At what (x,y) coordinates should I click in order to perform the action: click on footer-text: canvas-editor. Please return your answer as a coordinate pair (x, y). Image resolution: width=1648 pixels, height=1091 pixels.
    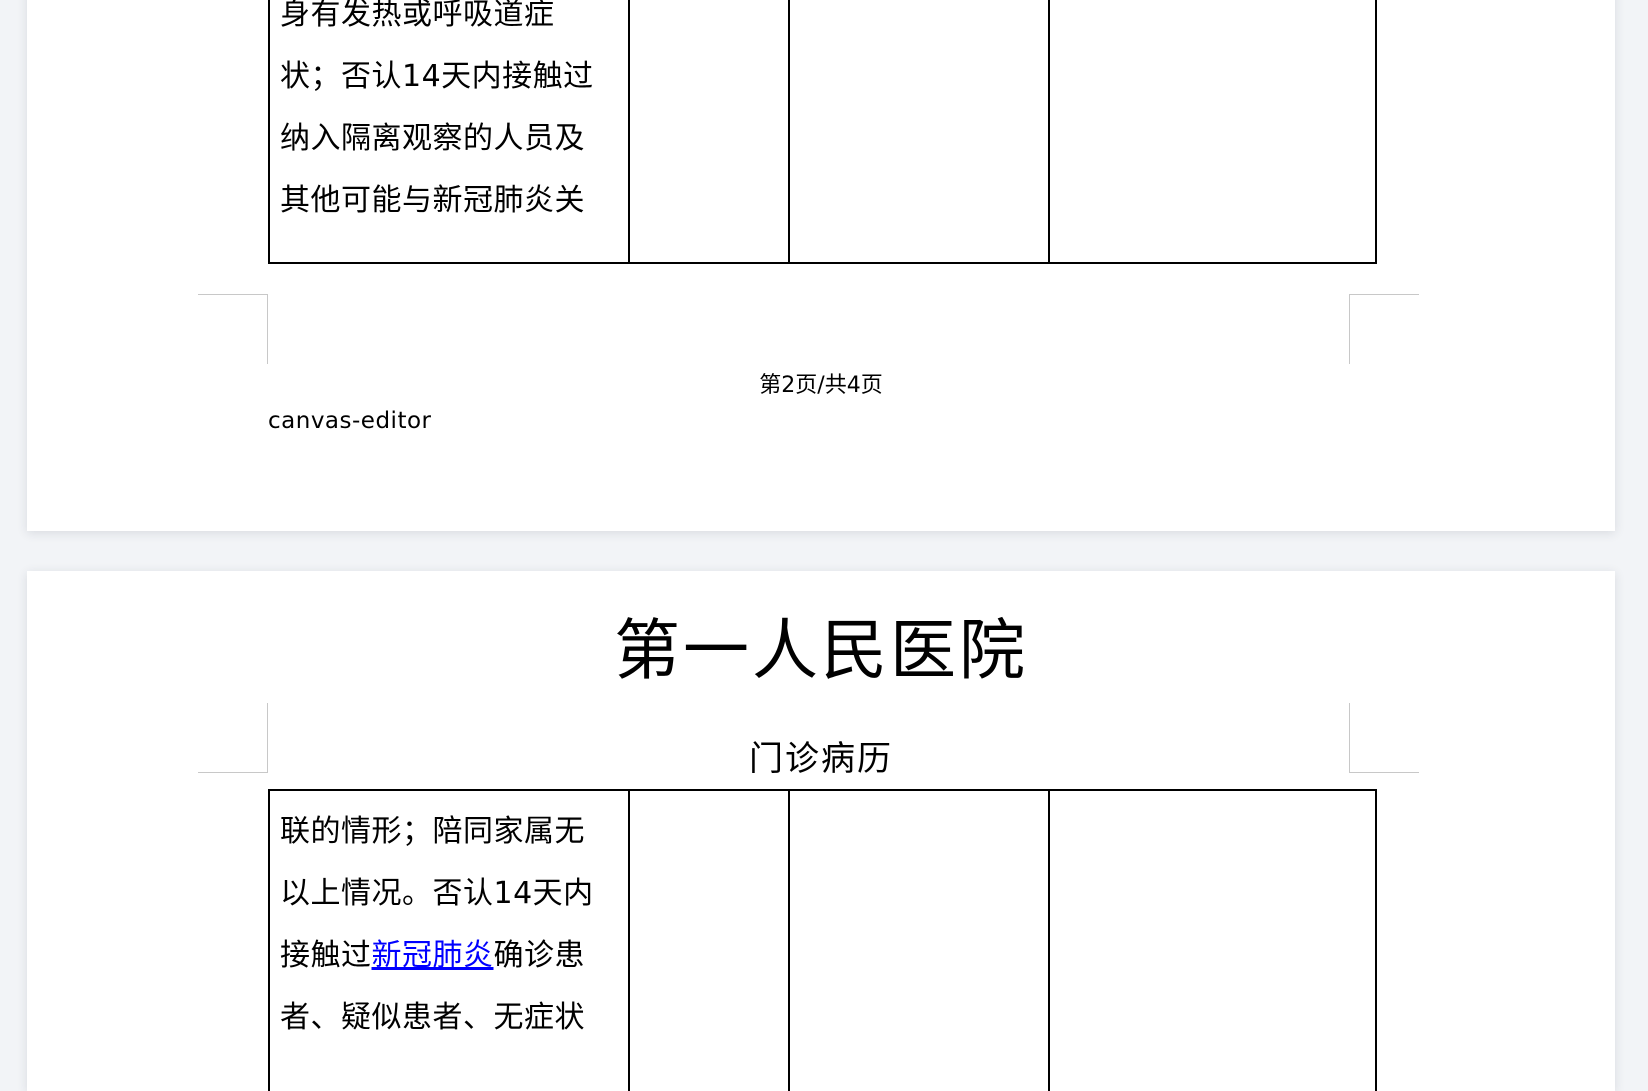
    Looking at the image, I should click on (350, 421).